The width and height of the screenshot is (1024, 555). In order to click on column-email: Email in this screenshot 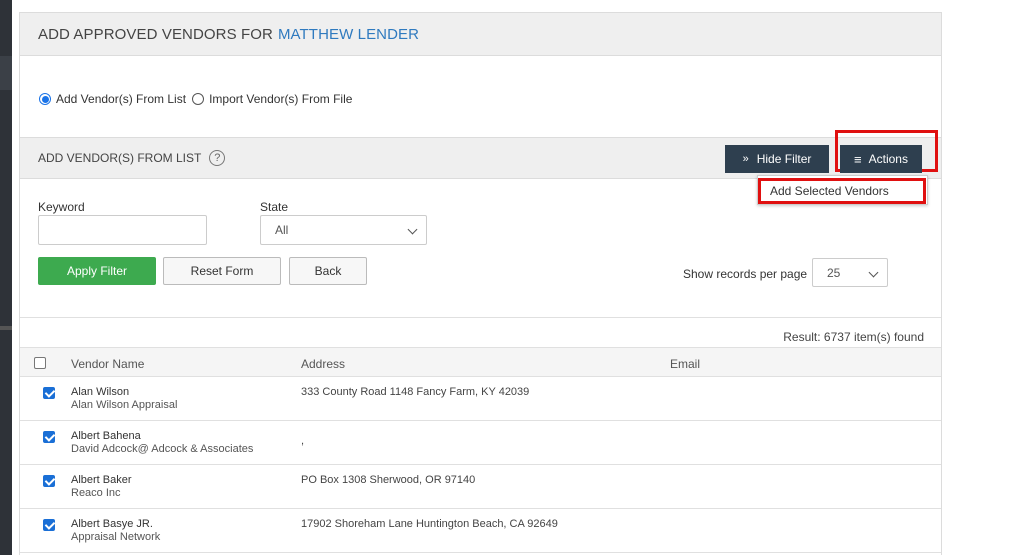, I will do `click(685, 364)`.